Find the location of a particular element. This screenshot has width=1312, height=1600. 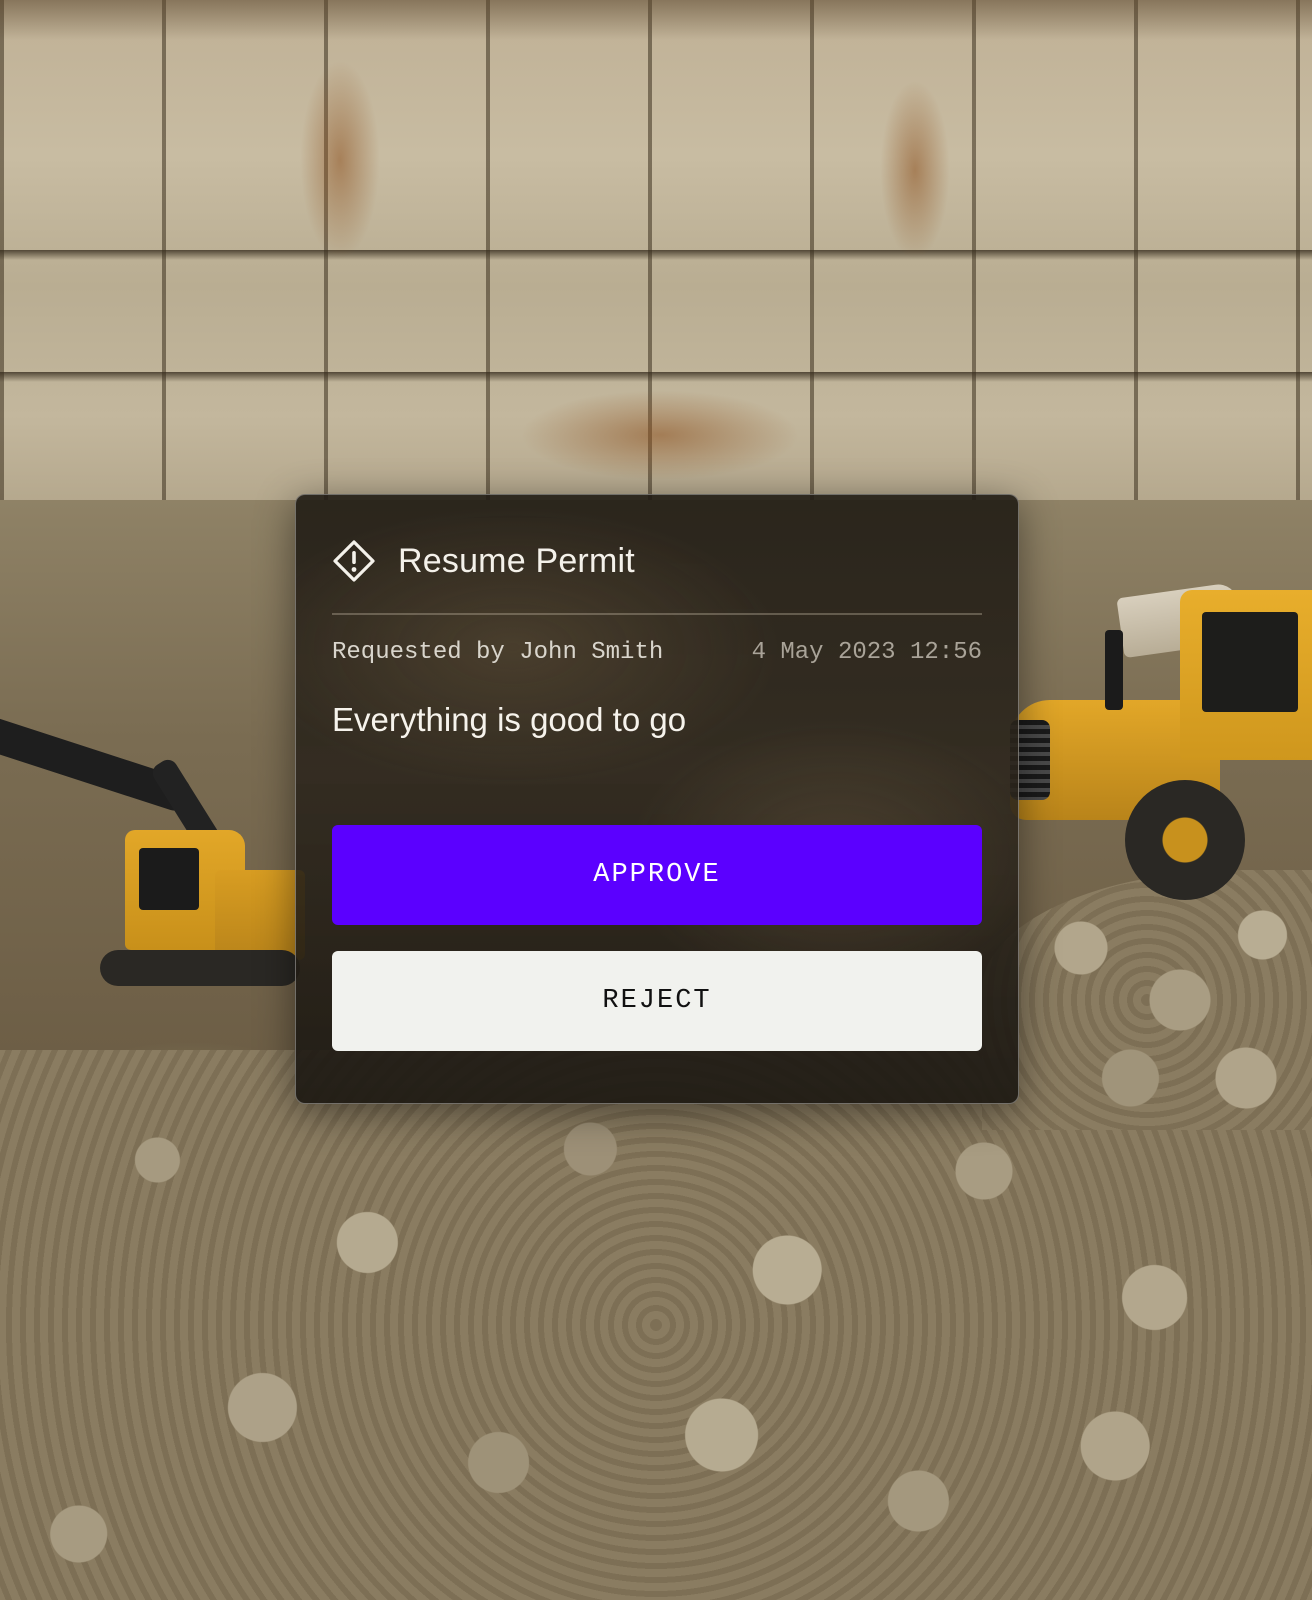

request-timestamp: 4 May 2023 12:56 is located at coordinates (866, 652).